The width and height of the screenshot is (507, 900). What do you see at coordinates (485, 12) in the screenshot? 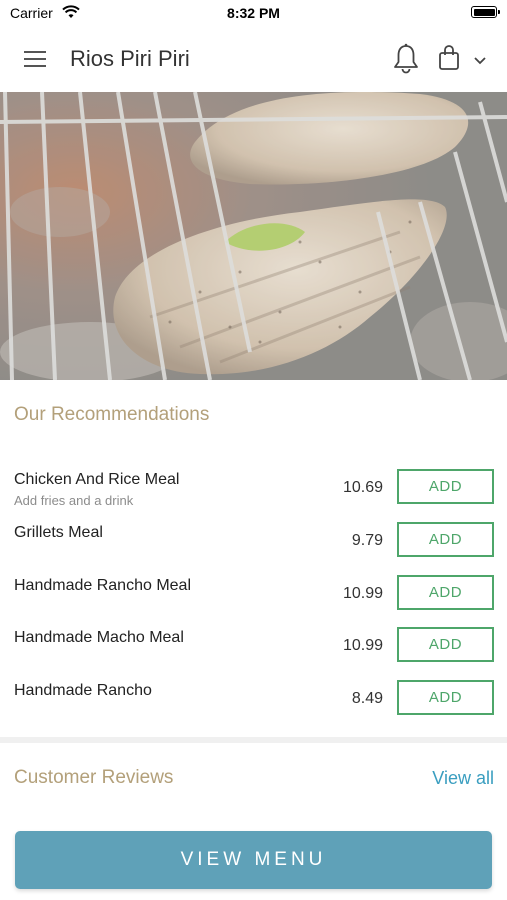
I see `battery-icon` at bounding box center [485, 12].